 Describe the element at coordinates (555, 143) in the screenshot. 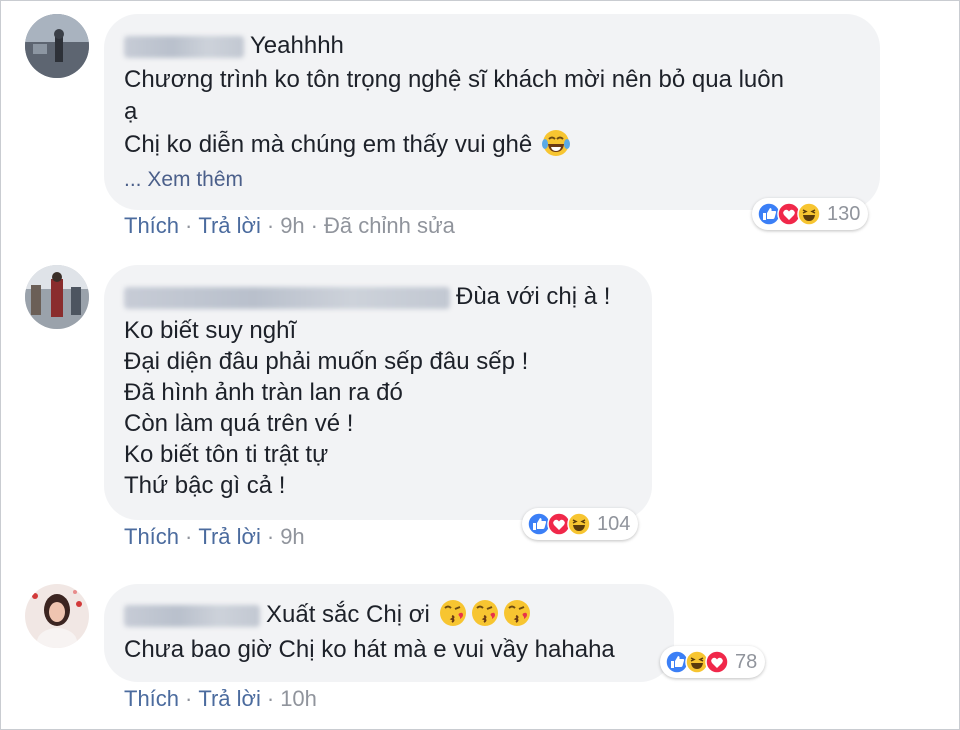

I see `tears-of-joy-emoji` at that location.